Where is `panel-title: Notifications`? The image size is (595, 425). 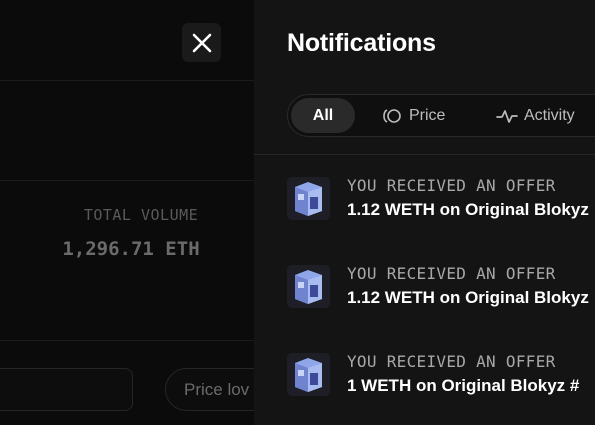
panel-title: Notifications is located at coordinates (361, 43).